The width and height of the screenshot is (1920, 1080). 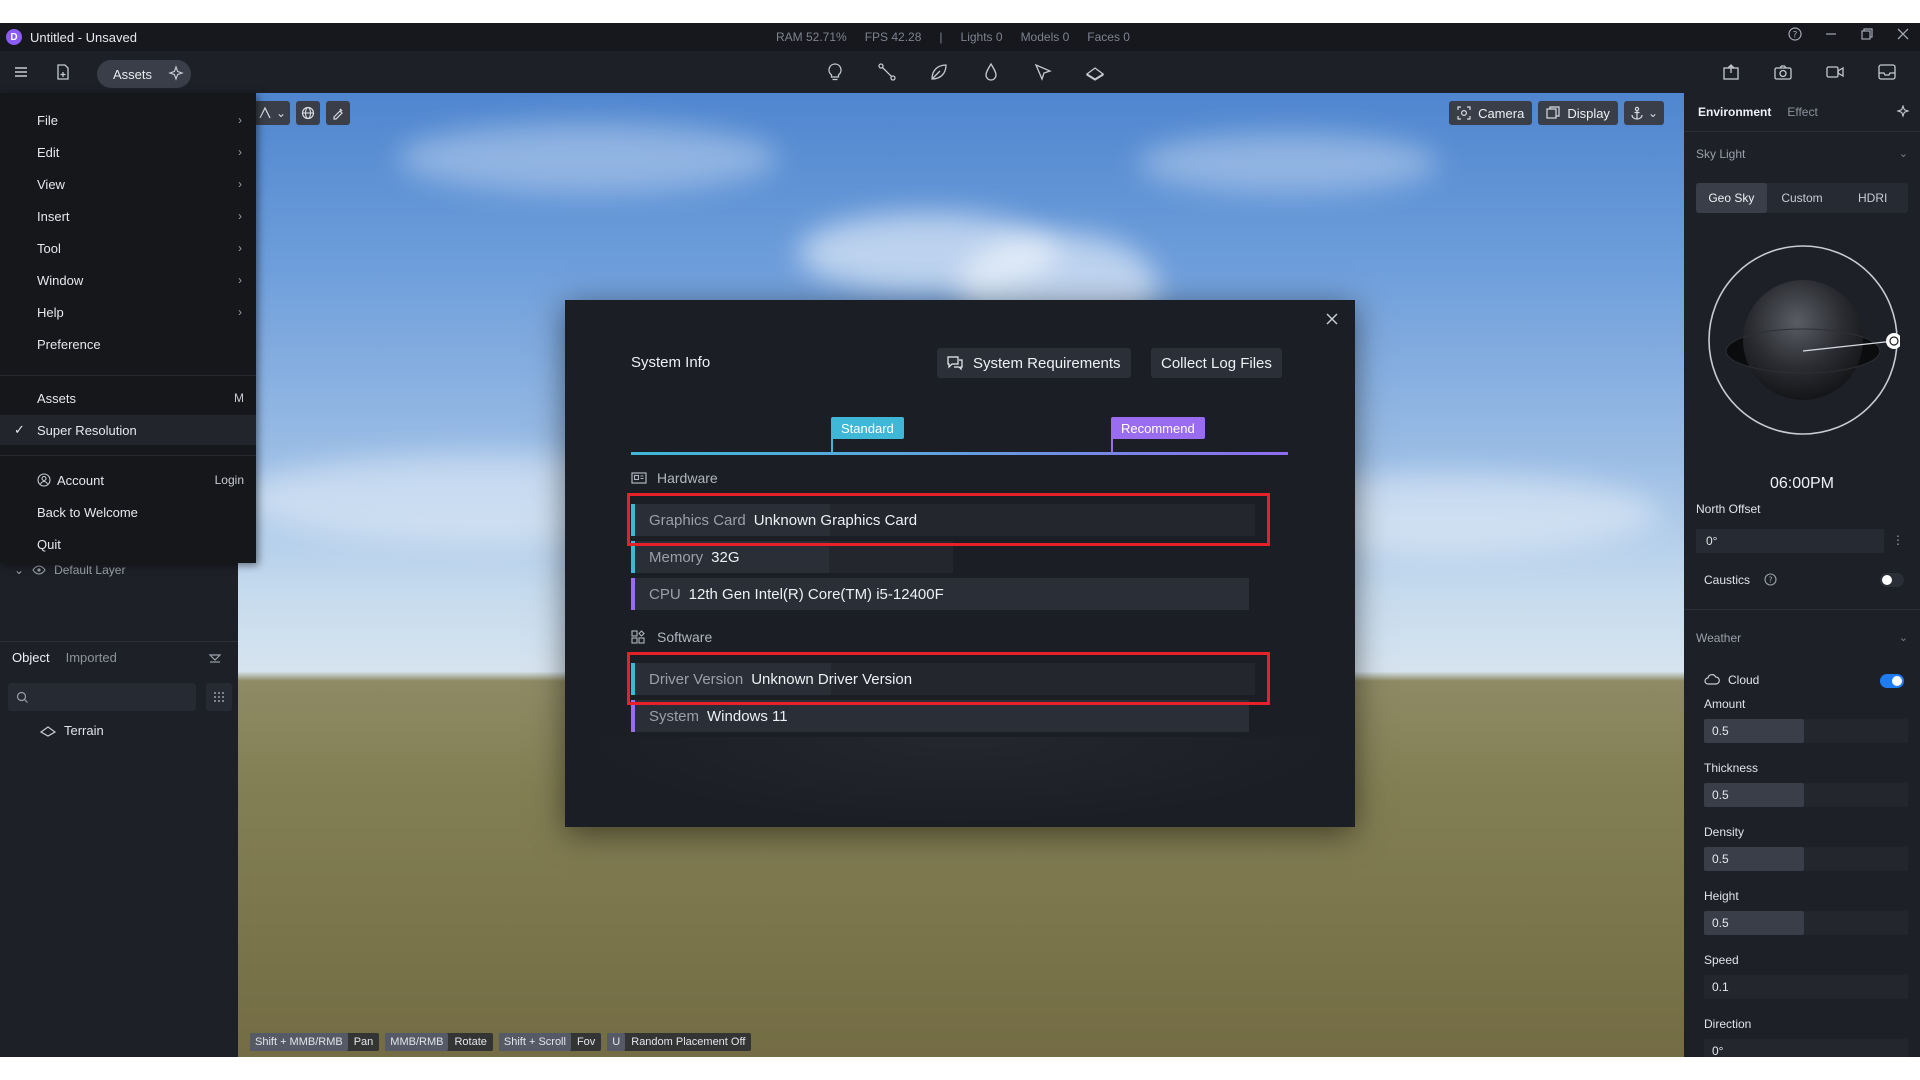 I want to click on menu-item-window: Window ›, so click(x=128, y=280).